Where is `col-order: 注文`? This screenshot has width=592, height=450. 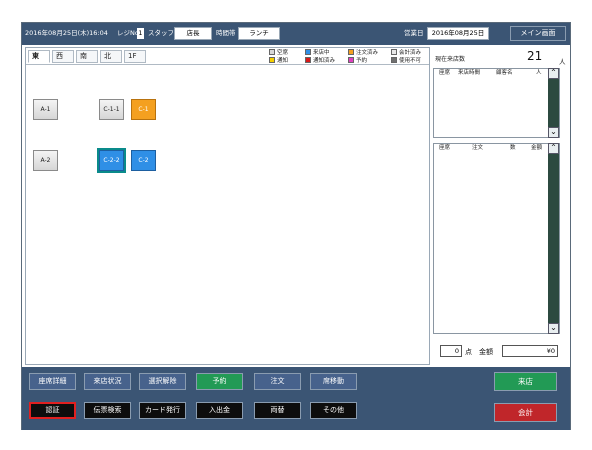 col-order: 注文 is located at coordinates (478, 148).